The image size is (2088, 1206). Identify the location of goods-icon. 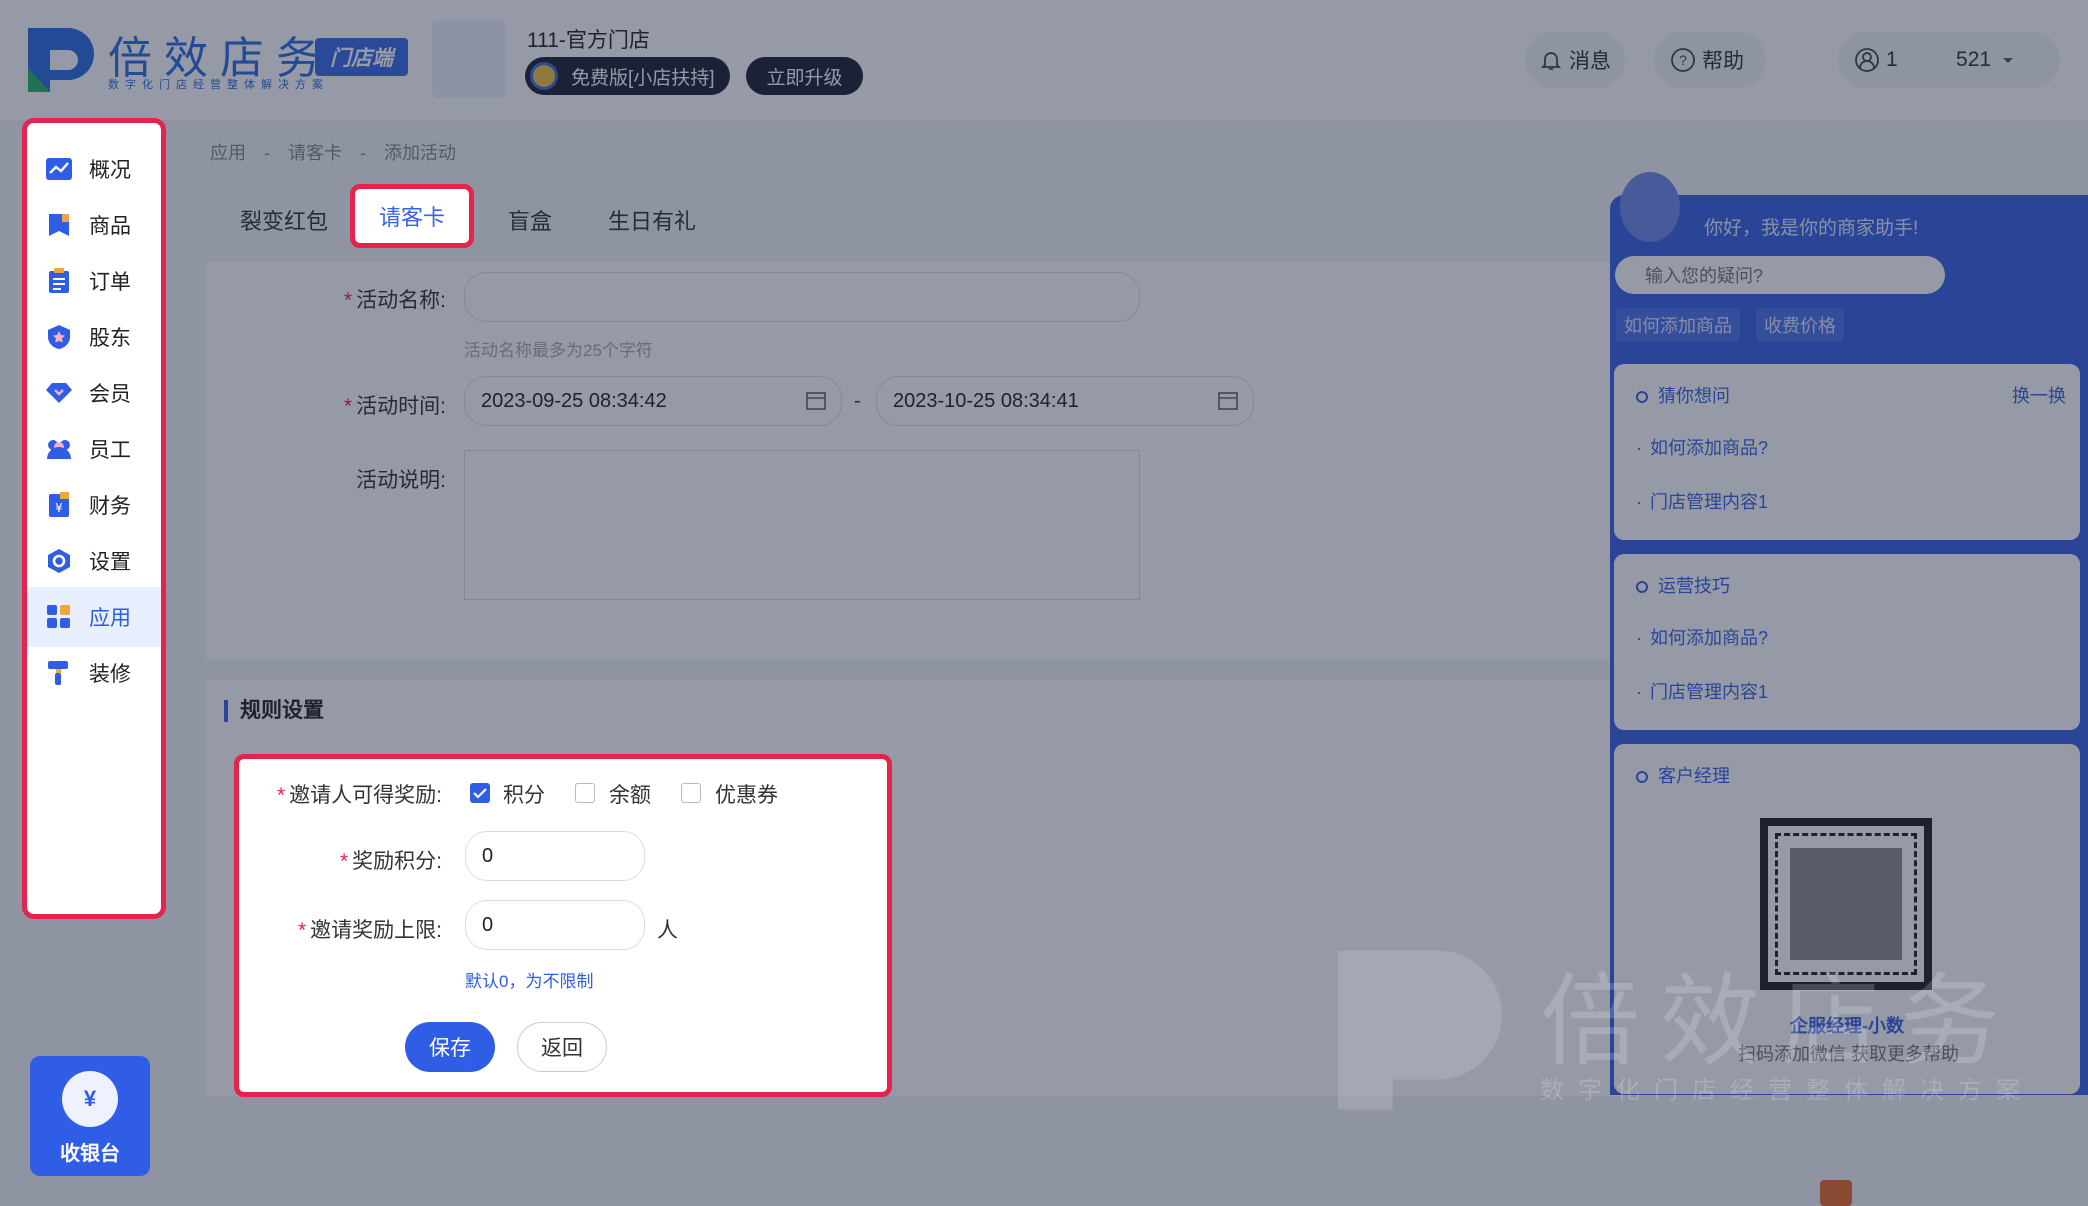
(59, 225).